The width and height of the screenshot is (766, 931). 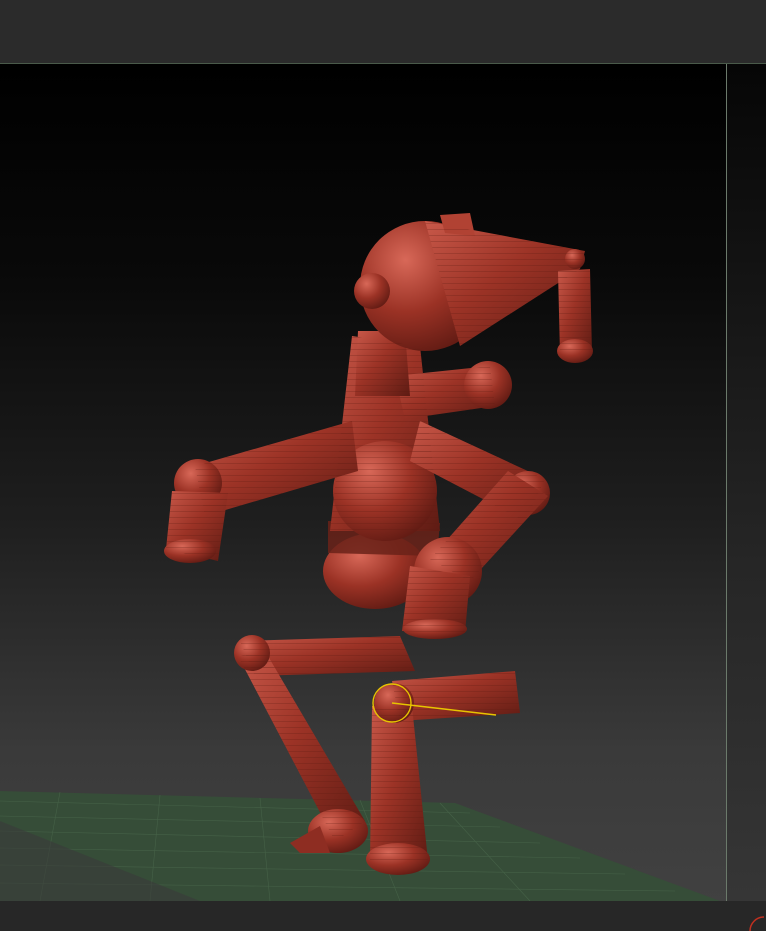 I want to click on corner-arc-icon, so click(x=757, y=923).